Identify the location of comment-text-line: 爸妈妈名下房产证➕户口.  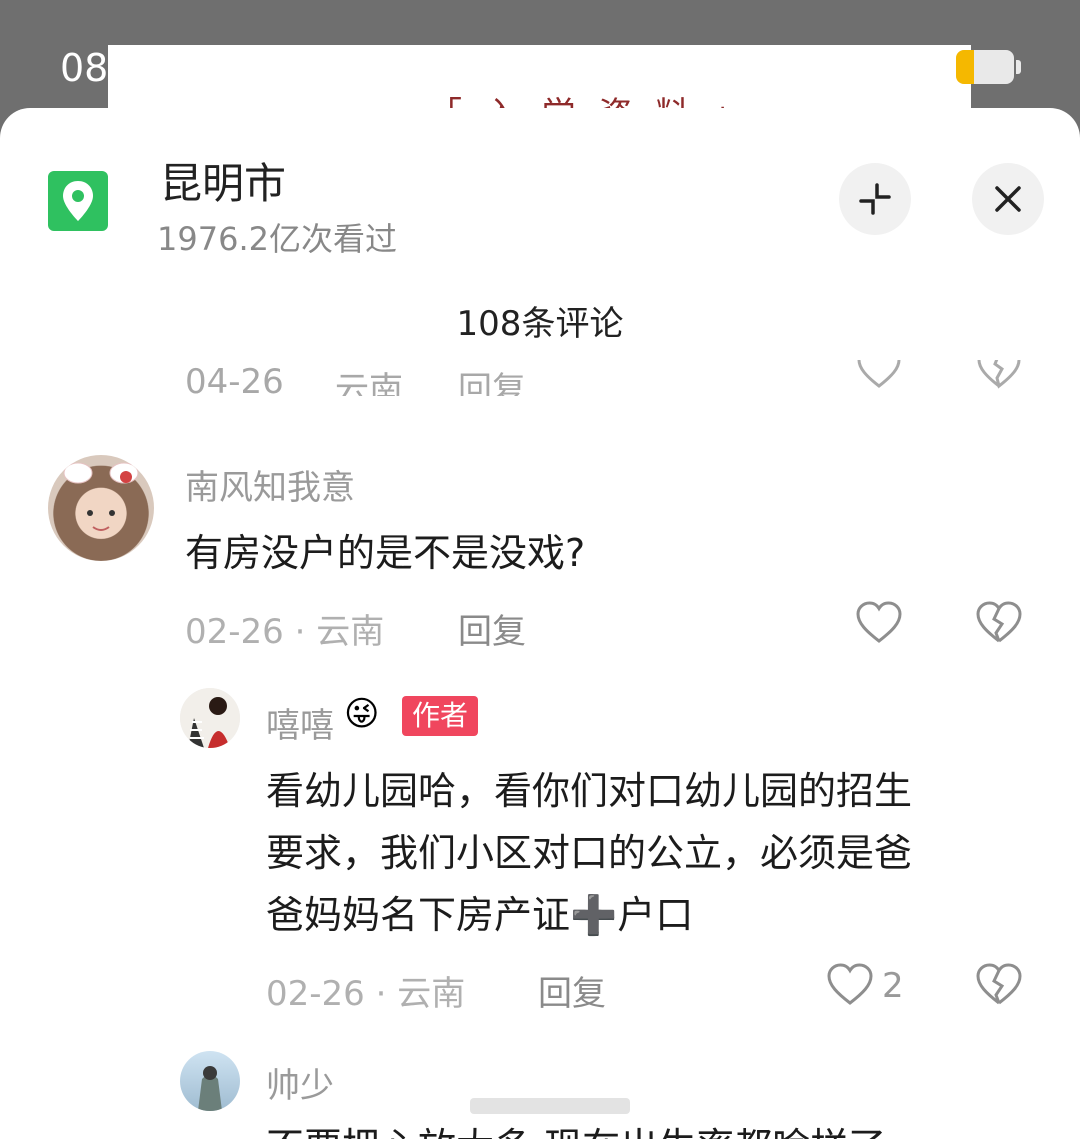
(479, 915).